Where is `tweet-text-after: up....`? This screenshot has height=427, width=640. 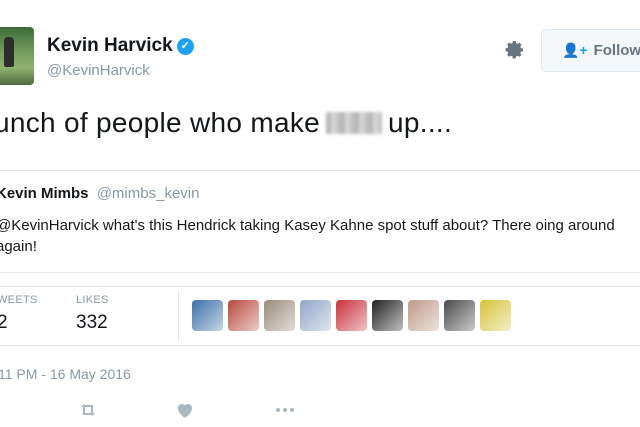
tweet-text-after: up.... is located at coordinates (420, 122).